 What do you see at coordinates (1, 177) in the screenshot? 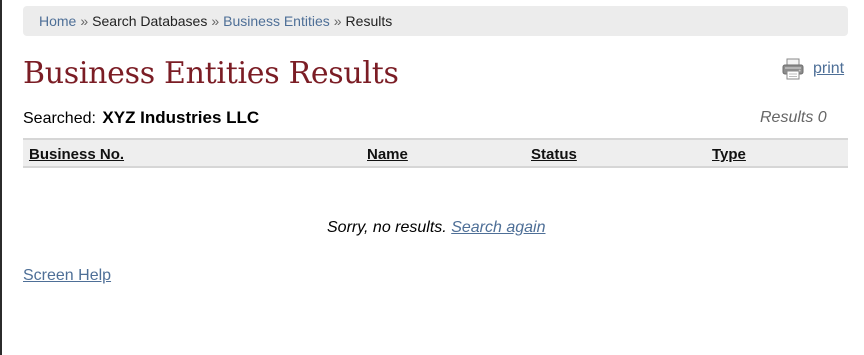
I see `left-border` at bounding box center [1, 177].